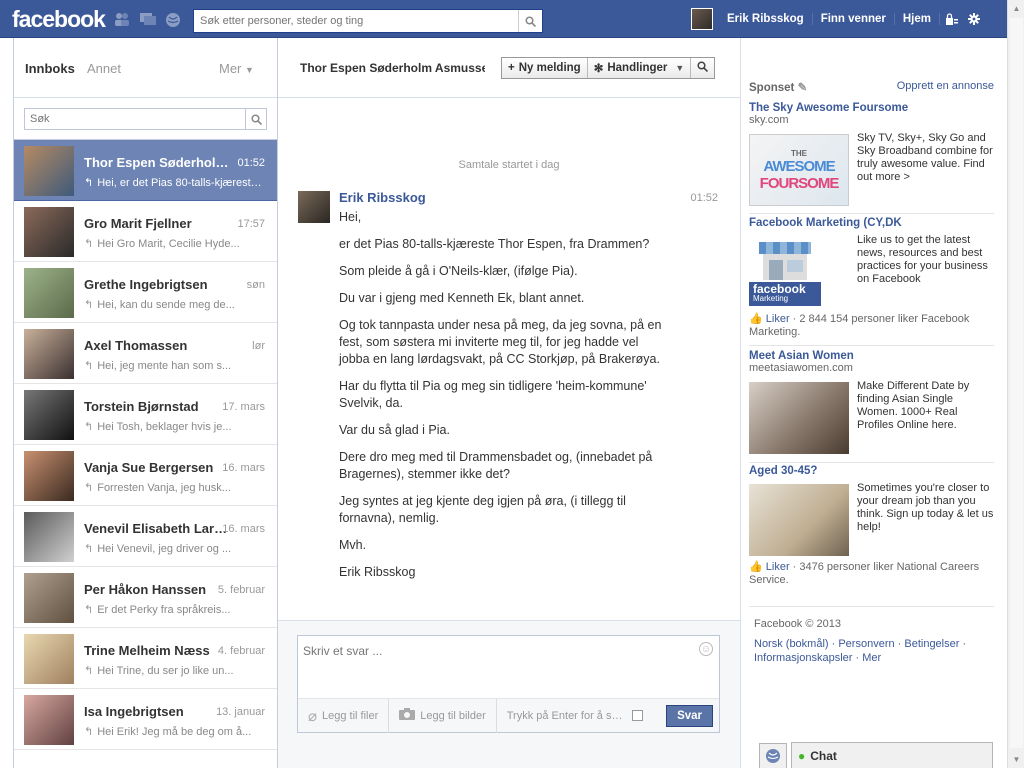 Image resolution: width=1024 pixels, height=768 pixels. Describe the element at coordinates (50, 68) in the screenshot. I see `tab-inbox: Innboks` at that location.